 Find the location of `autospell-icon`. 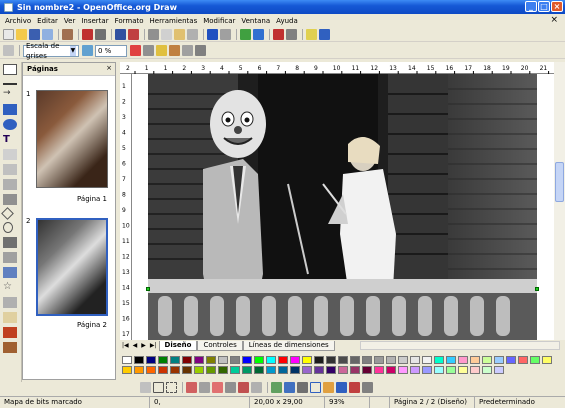

autospell-icon is located at coordinates (133, 34).